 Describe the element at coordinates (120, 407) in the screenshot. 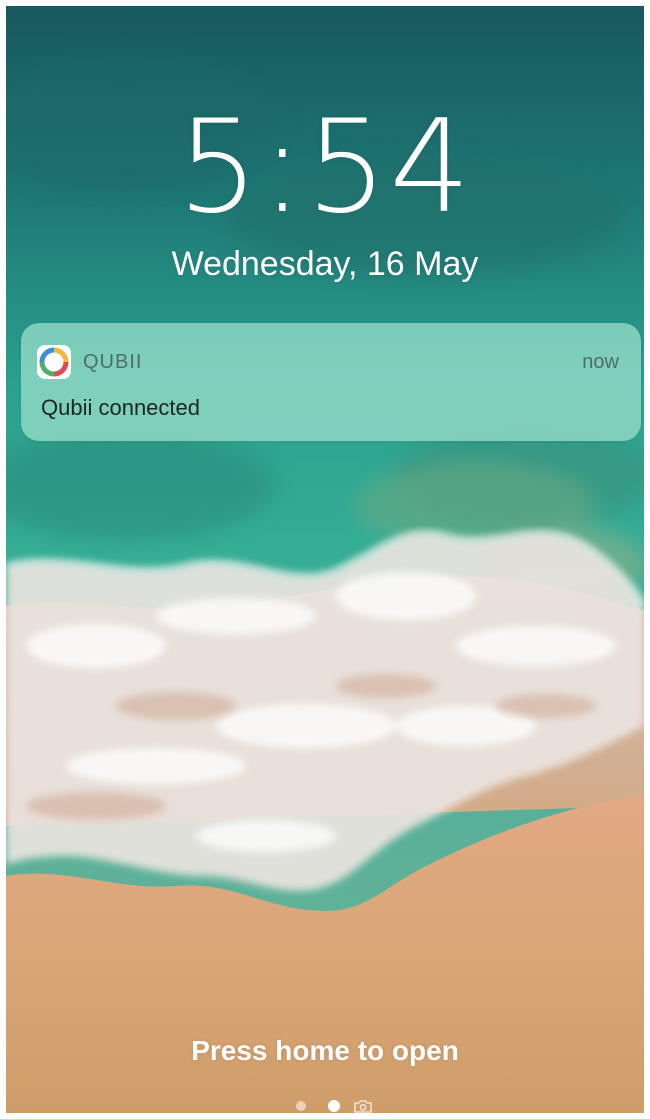

I see `notification-message: Qubii connected` at that location.